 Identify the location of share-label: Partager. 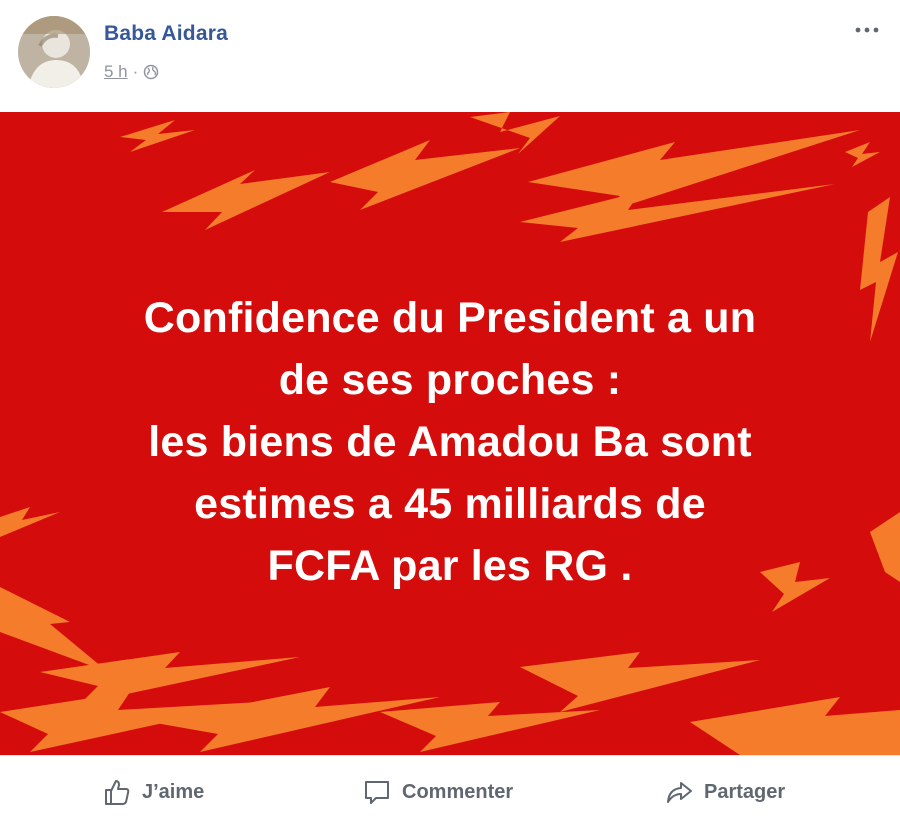
(745, 791).